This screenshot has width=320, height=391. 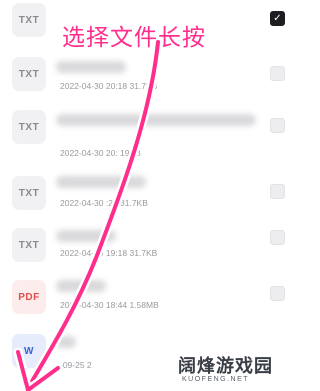 I want to click on file-row: TXT 2022-04-30 19:18 31.7KB, so click(x=150, y=254).